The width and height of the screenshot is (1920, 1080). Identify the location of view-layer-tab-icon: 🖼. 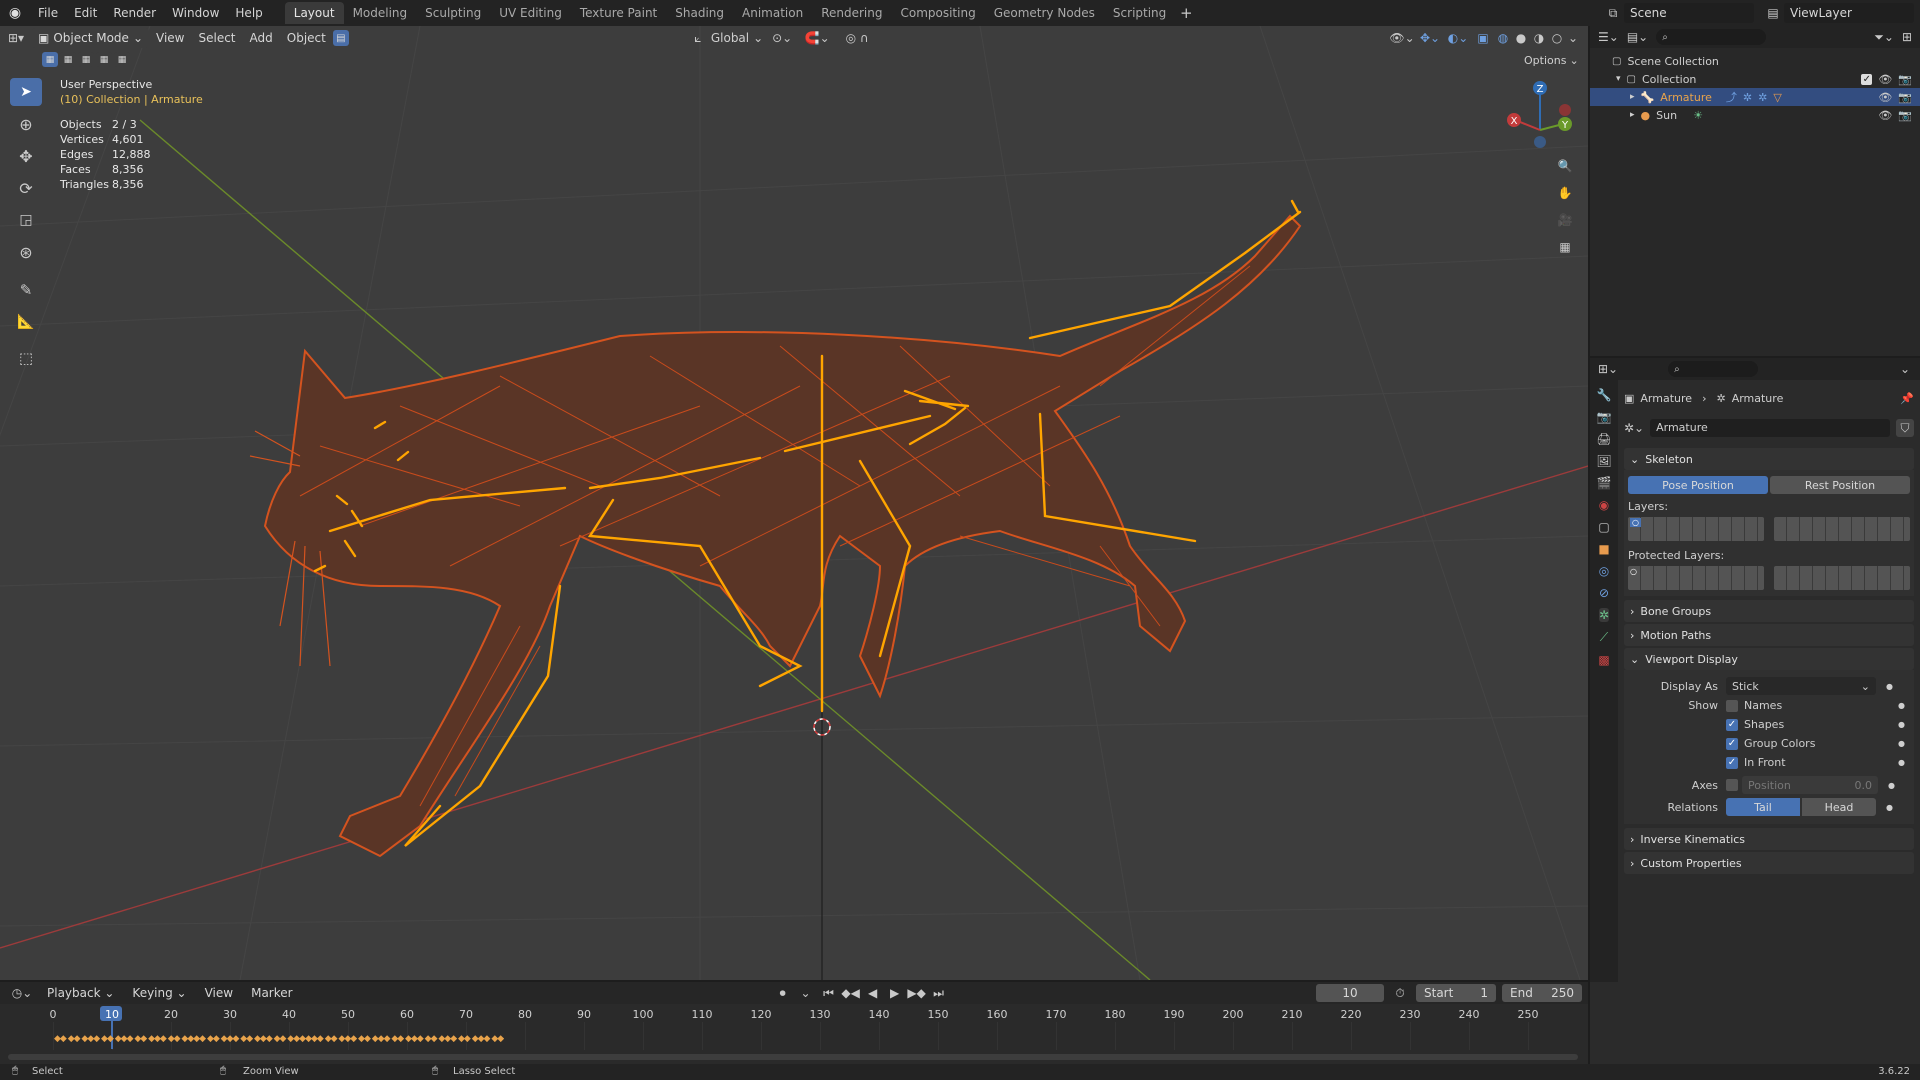
(1603, 461).